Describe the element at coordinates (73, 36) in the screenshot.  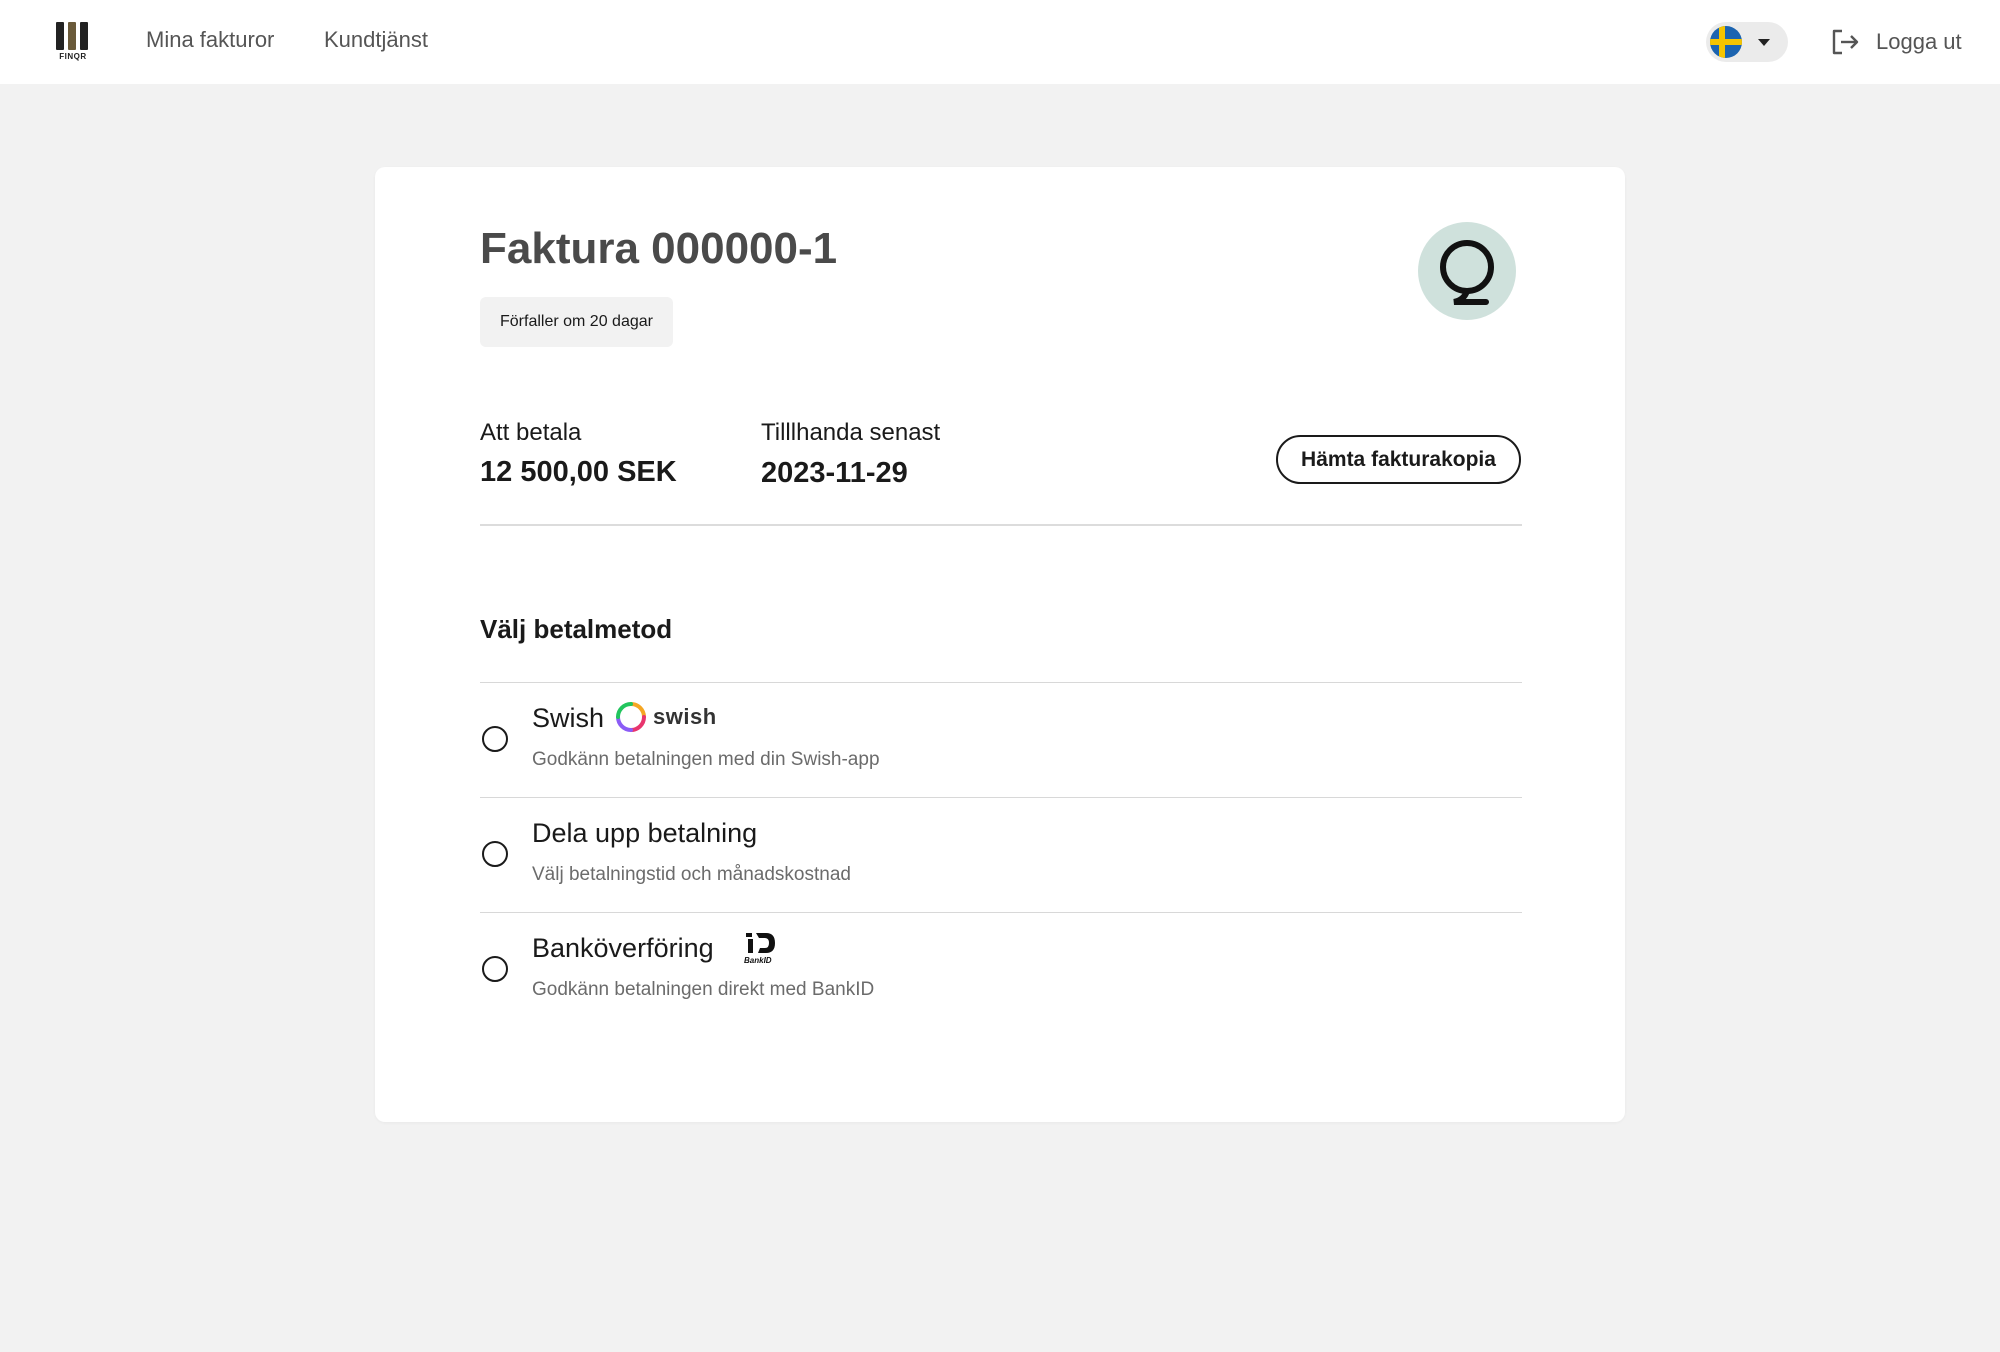
I see `brand-logo-mark` at that location.